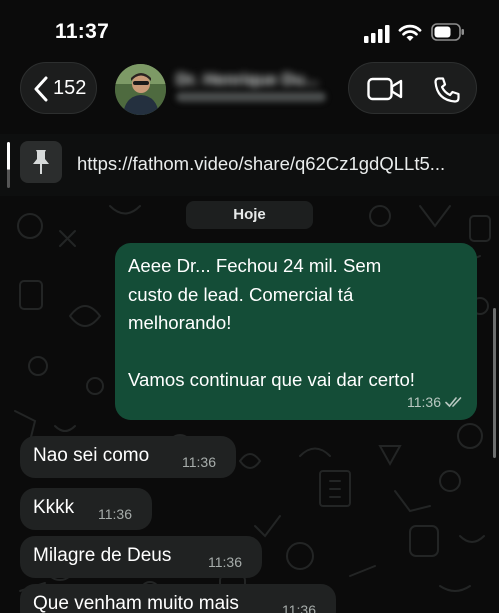 This screenshot has width=499, height=613. What do you see at coordinates (70, 88) in the screenshot?
I see `unread-count: 152` at bounding box center [70, 88].